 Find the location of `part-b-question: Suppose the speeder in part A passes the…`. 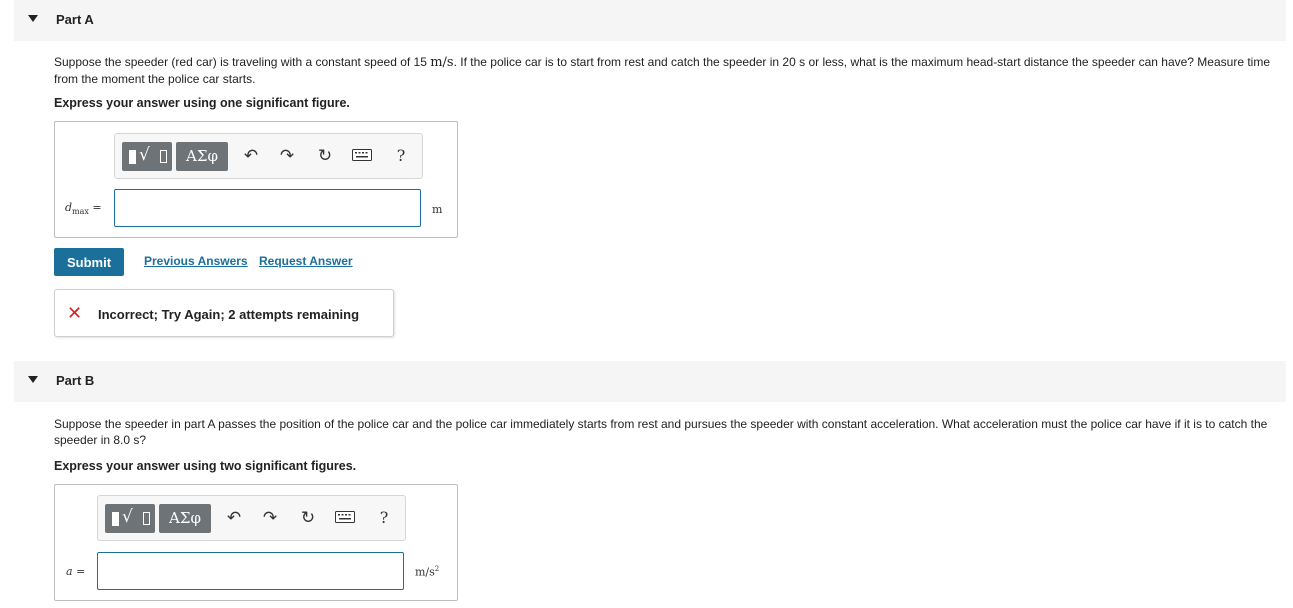

part-b-question: Suppose the speeder in part A passes the… is located at coordinates (661, 432).